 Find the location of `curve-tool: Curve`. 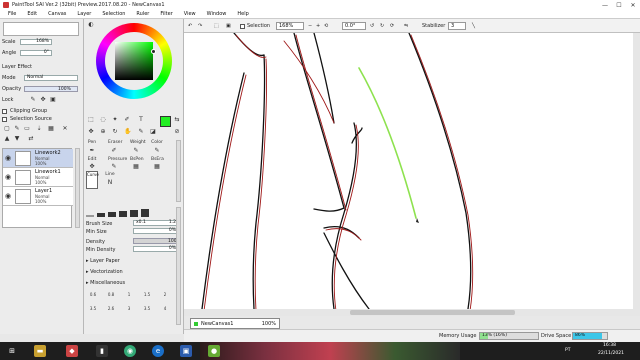

curve-tool: Curve is located at coordinates (92, 180).